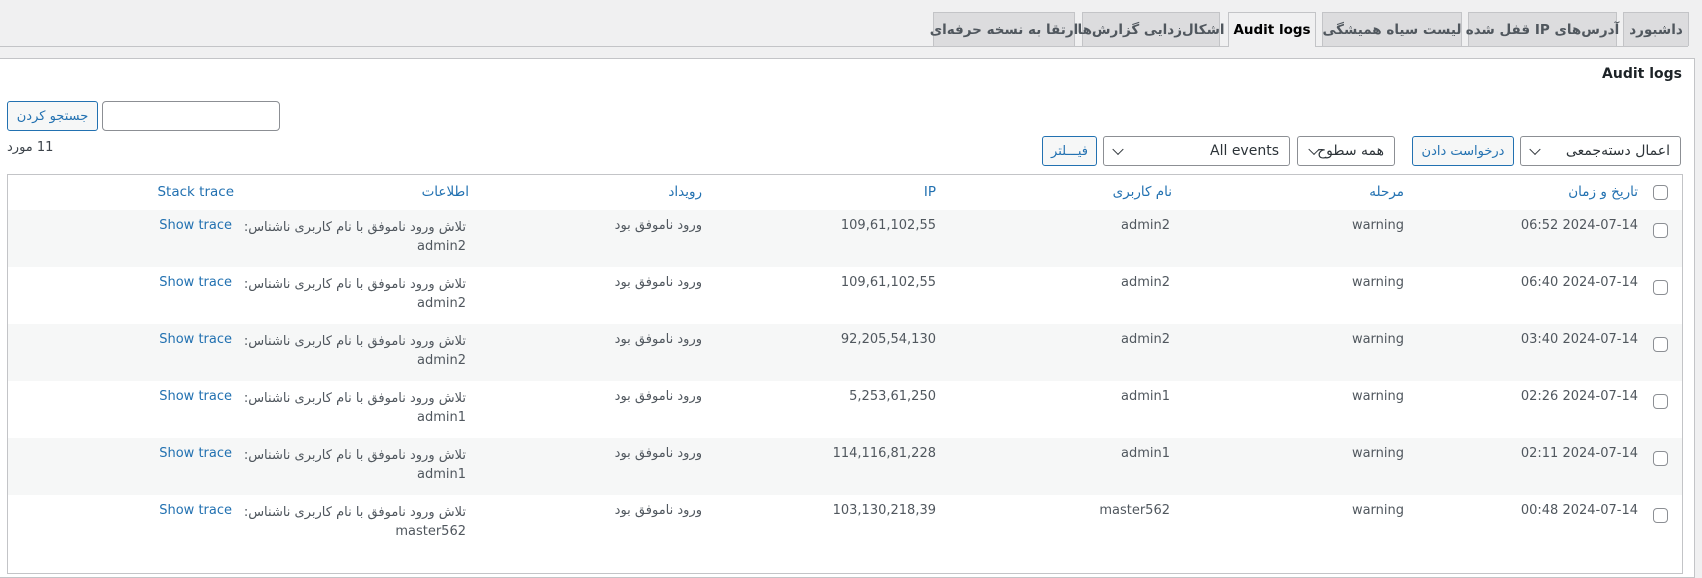  Describe the element at coordinates (1617, 151) in the screenshot. I see `bulk-actions-value: اعمال دسته‌جمعی` at that location.